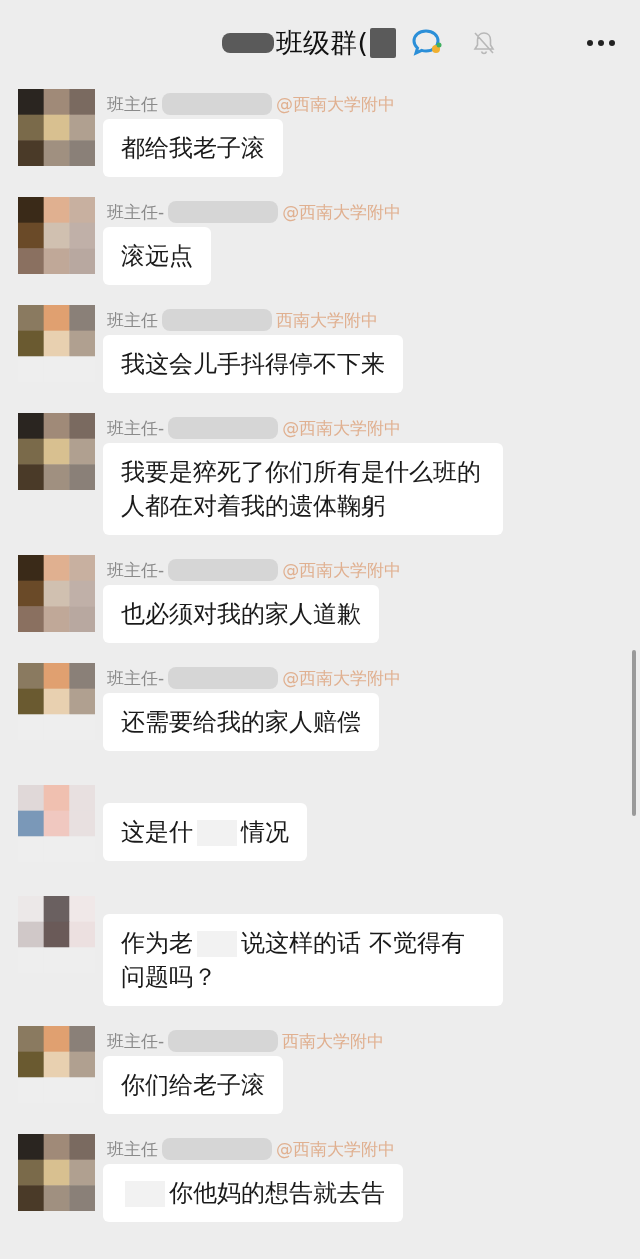 This screenshot has width=640, height=1259. Describe the element at coordinates (157, 256) in the screenshot. I see `message-text: 滚远点` at that location.